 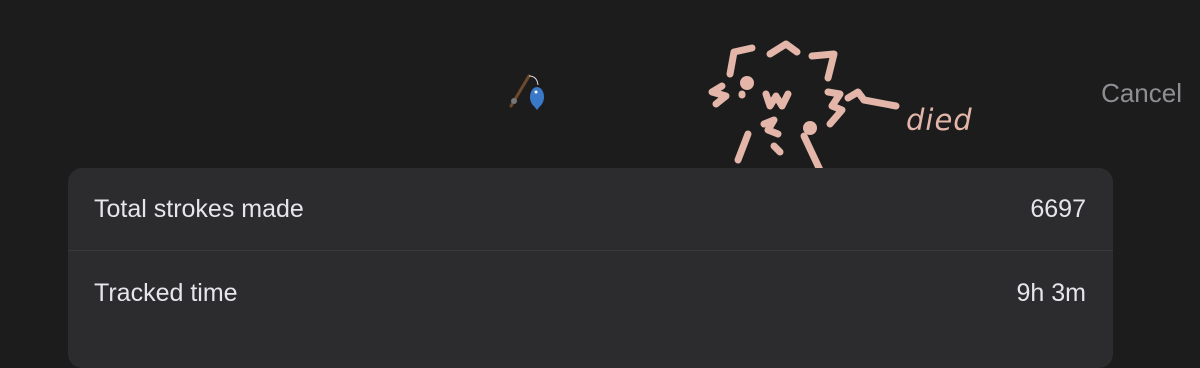 What do you see at coordinates (1051, 293) in the screenshot?
I see `stat-value: 9h 3m` at bounding box center [1051, 293].